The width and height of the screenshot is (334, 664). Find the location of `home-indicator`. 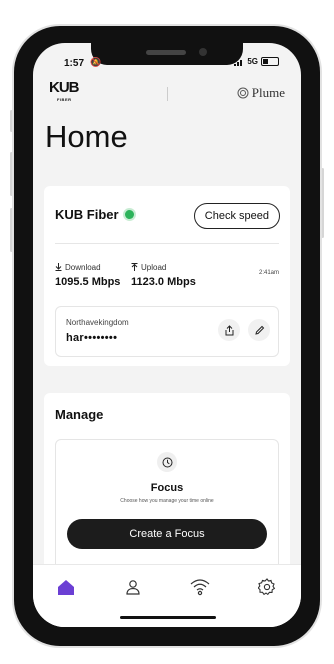

home-indicator is located at coordinates (168, 617).